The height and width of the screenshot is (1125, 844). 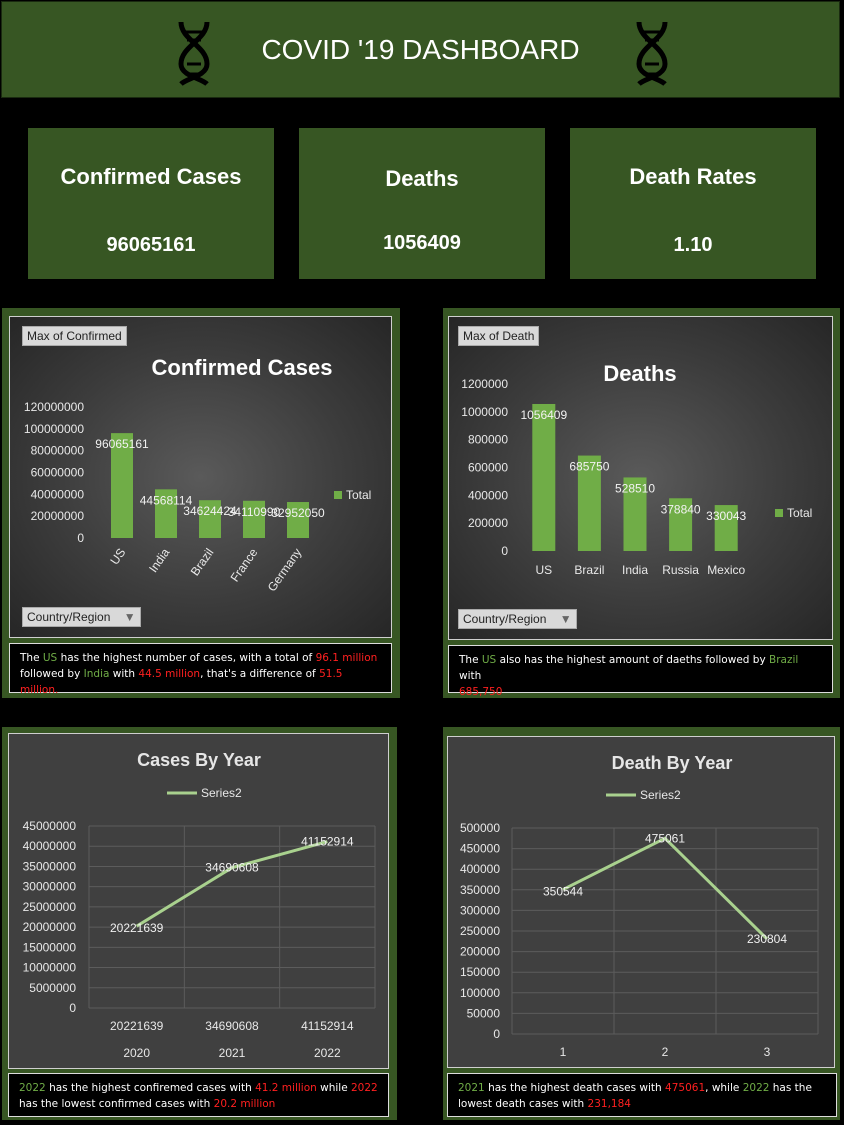 What do you see at coordinates (137, 1026) in the screenshot?
I see `table-value: 20221639` at bounding box center [137, 1026].